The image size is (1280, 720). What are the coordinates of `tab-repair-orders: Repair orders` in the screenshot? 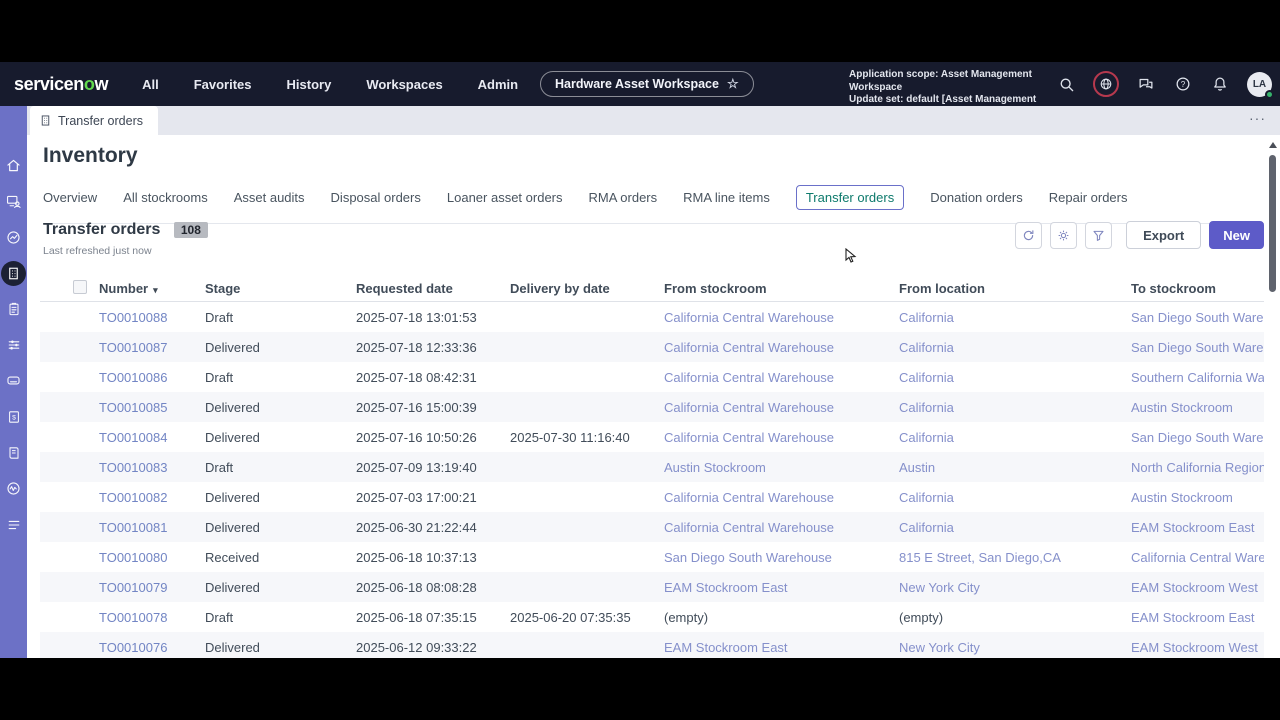 It's located at (1088, 197).